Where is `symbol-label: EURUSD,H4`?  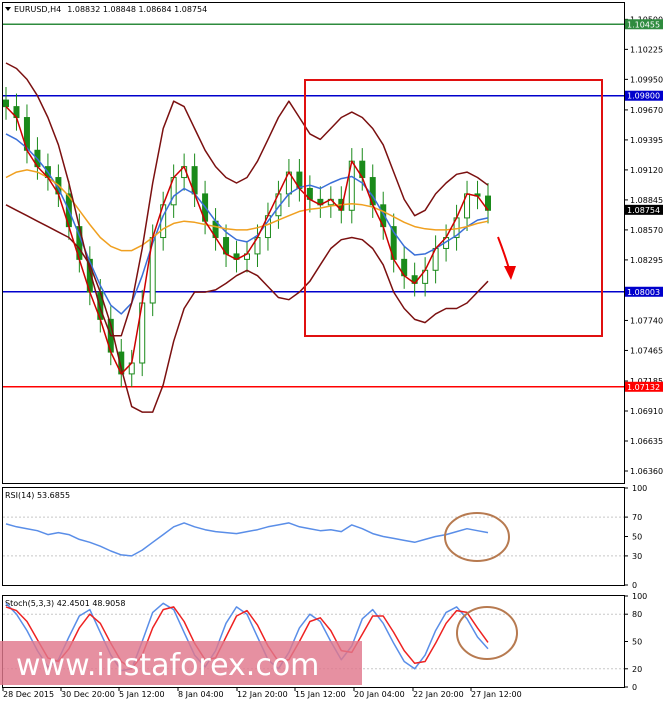 symbol-label: EURUSD,H4 is located at coordinates (37, 9).